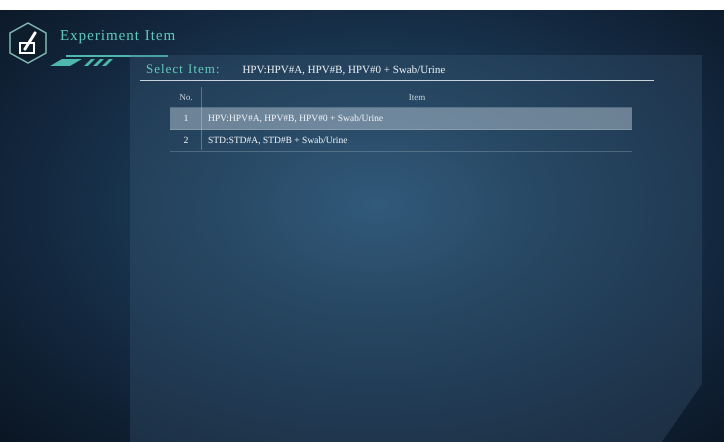 Image resolution: width=724 pixels, height=442 pixels. What do you see at coordinates (277, 141) in the screenshot?
I see `item-cell-text: STD:STD#A, STD#B + Swab/Urine` at bounding box center [277, 141].